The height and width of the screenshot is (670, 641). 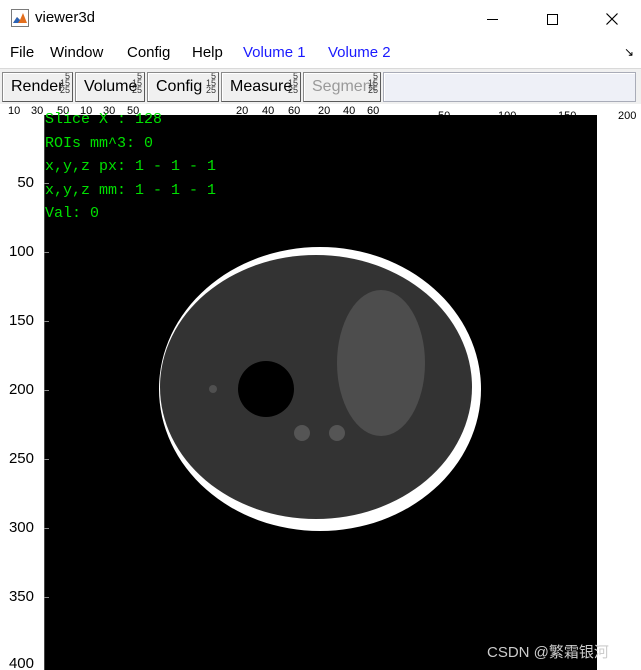 I want to click on y-tick-label: 250, so click(x=21, y=458).